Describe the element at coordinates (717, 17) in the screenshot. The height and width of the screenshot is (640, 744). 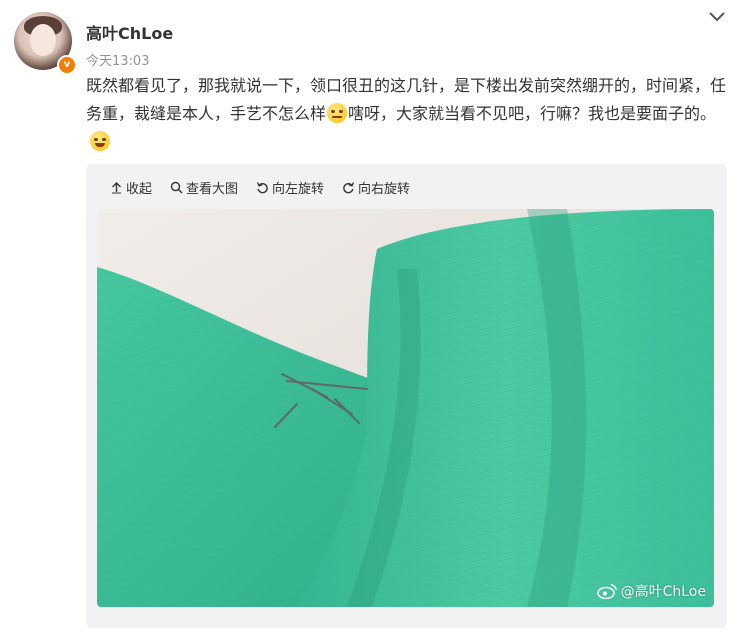
I see `chevron-down-icon` at that location.